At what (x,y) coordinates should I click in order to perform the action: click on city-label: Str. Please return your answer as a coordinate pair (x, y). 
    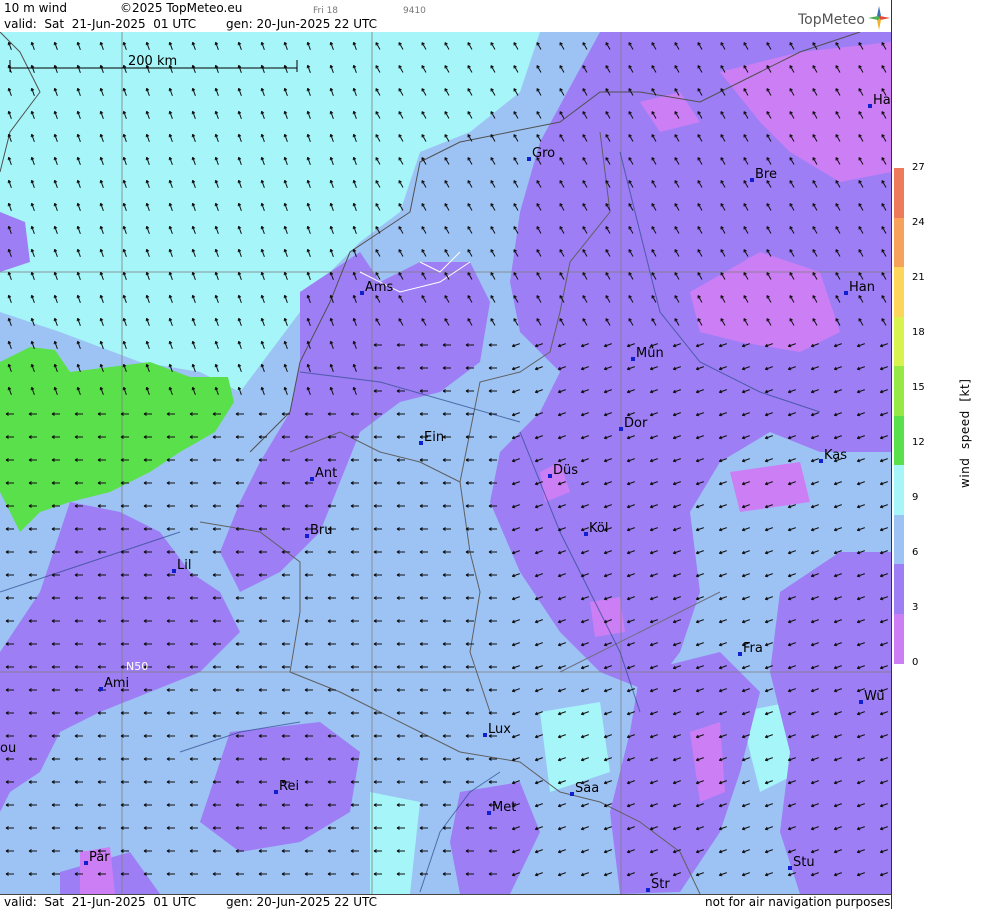
    Looking at the image, I should click on (660, 884).